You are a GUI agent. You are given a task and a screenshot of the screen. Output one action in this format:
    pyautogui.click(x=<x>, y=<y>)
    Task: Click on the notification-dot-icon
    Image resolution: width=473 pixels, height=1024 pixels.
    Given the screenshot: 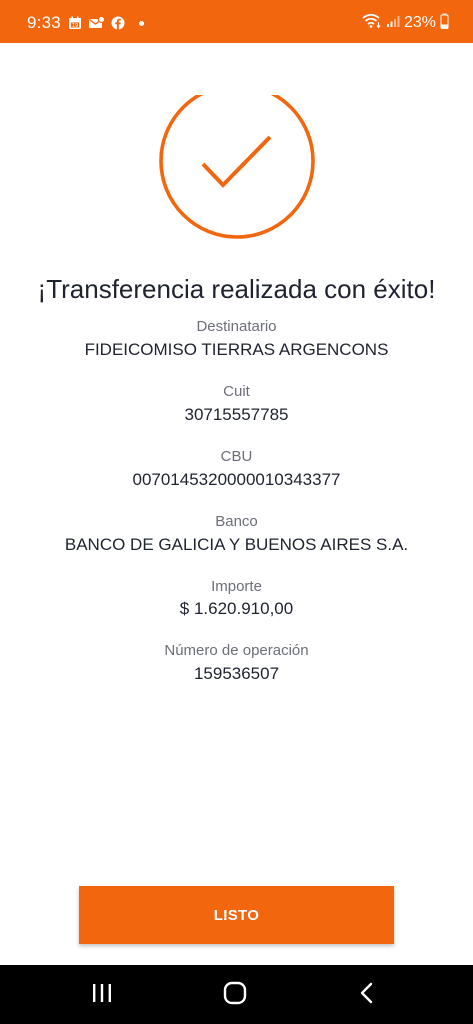 What is the action you would take?
    pyautogui.click(x=141, y=23)
    